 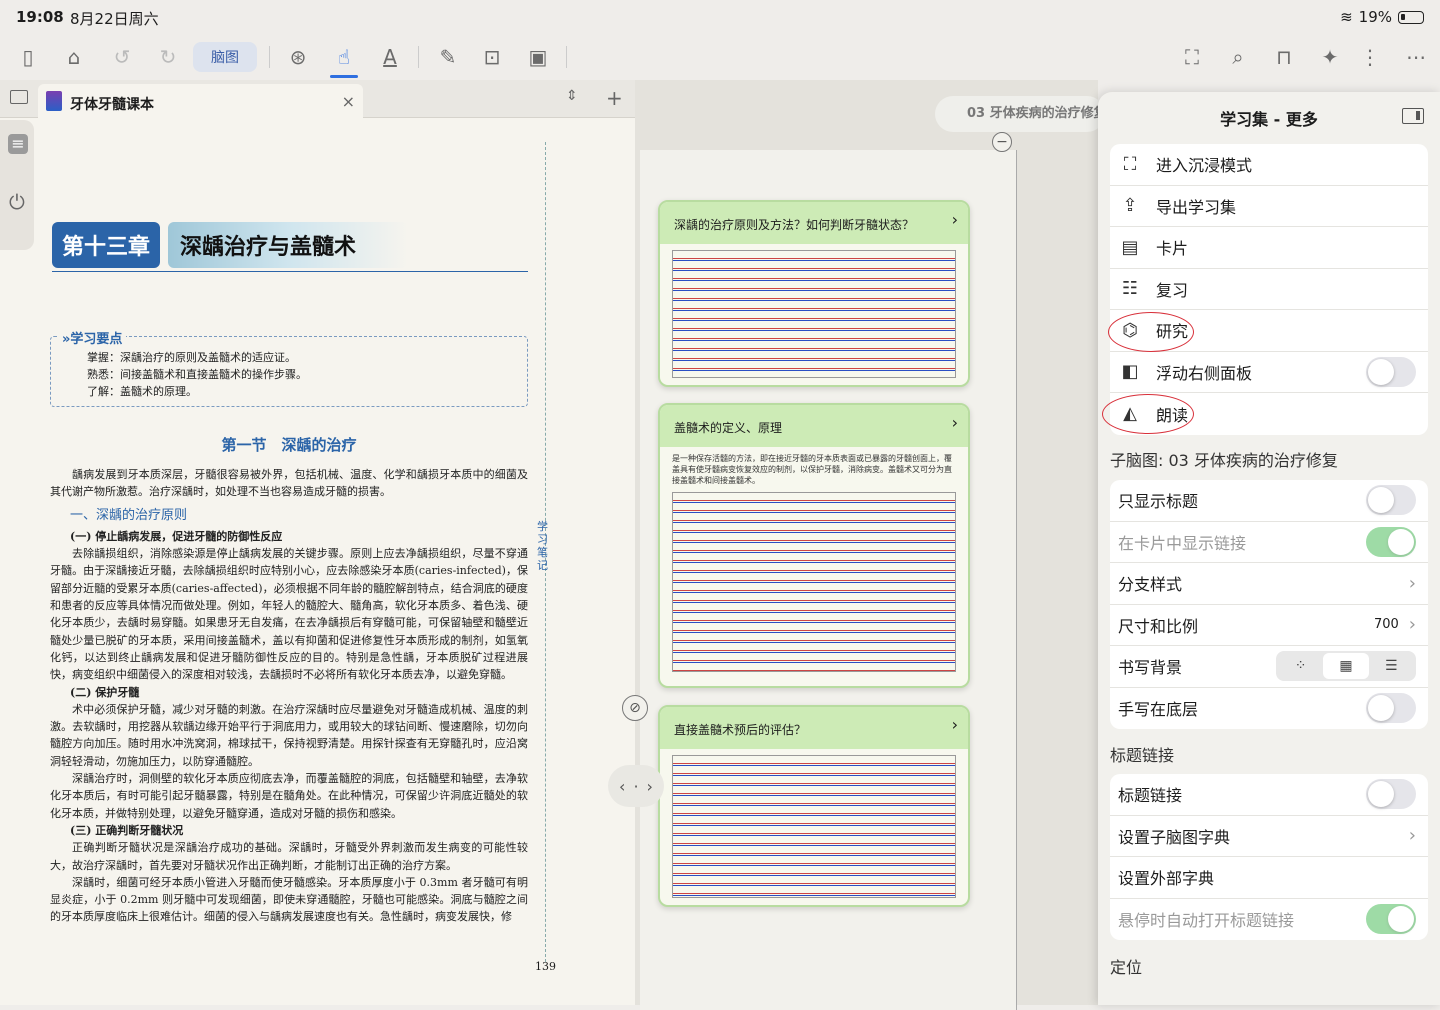 I want to click on add-tab-icon: +, so click(x=614, y=98).